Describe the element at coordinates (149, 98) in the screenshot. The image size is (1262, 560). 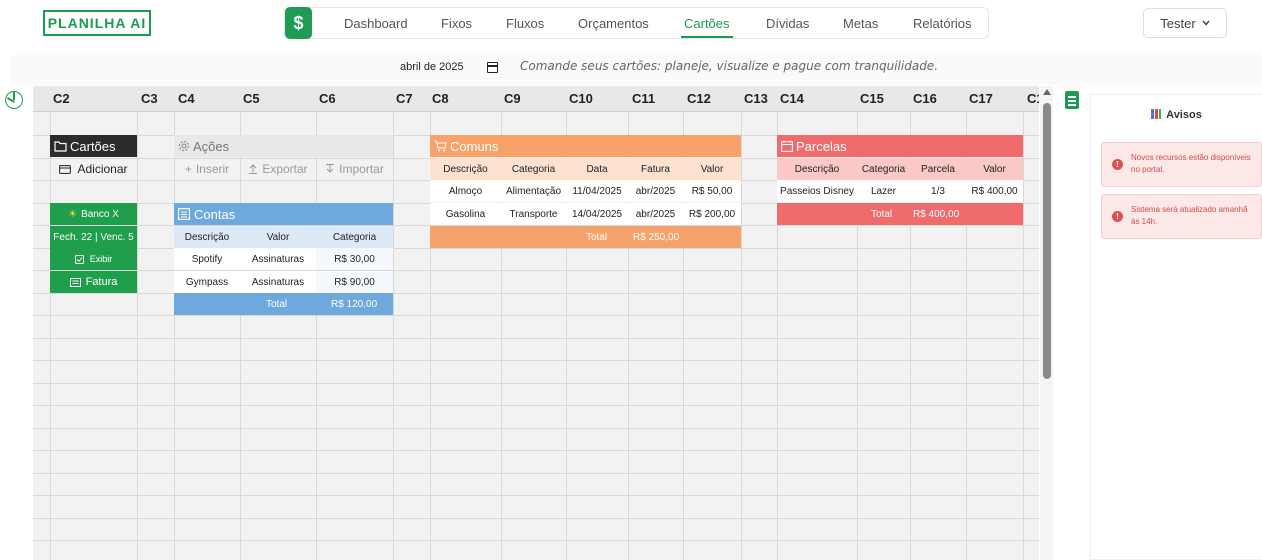
I see `col-header: C3` at that location.